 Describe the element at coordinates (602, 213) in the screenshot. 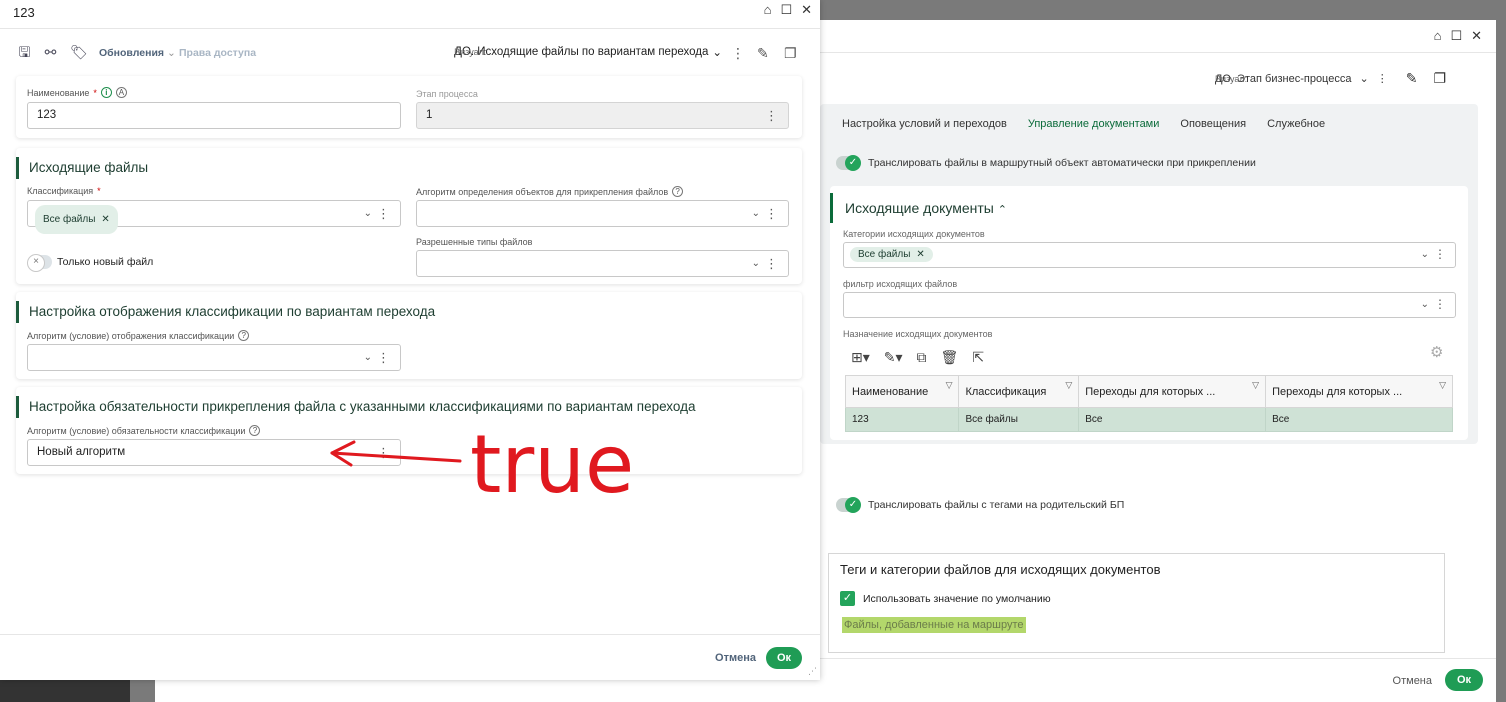

I see `algorithm-select: ⌄ ⋮` at that location.